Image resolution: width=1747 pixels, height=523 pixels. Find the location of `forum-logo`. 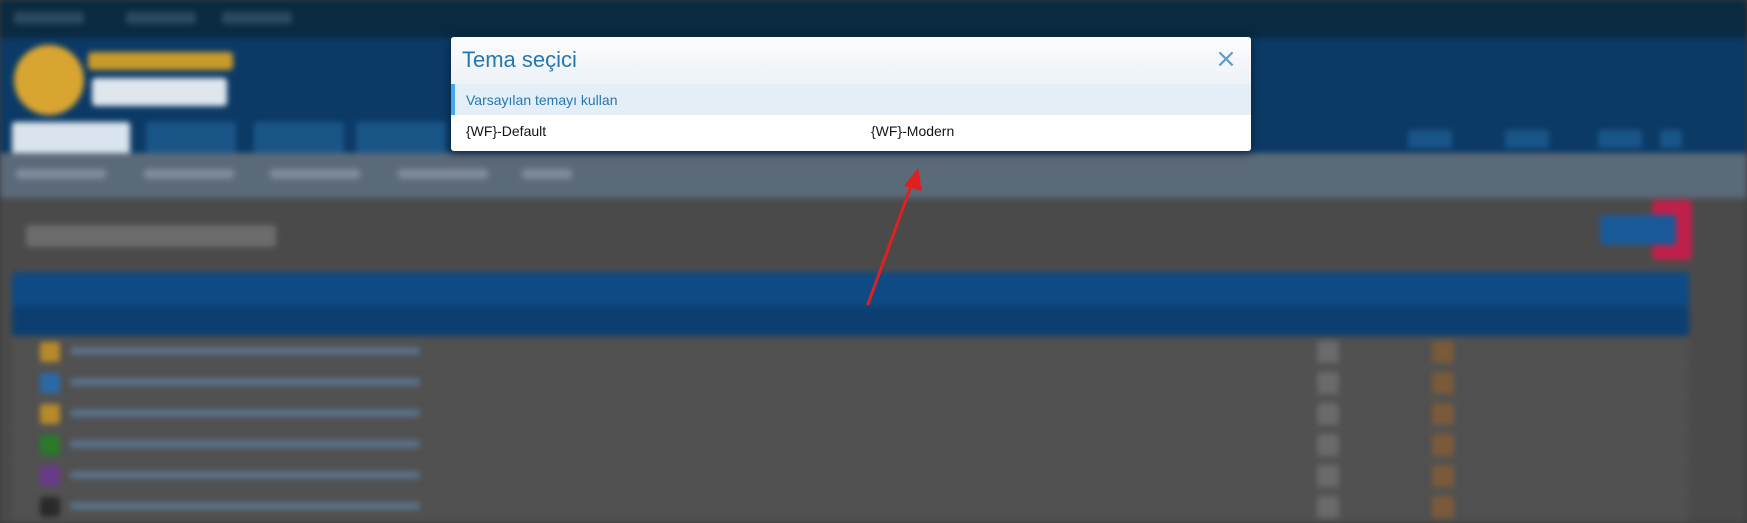

forum-logo is located at coordinates (49, 80).